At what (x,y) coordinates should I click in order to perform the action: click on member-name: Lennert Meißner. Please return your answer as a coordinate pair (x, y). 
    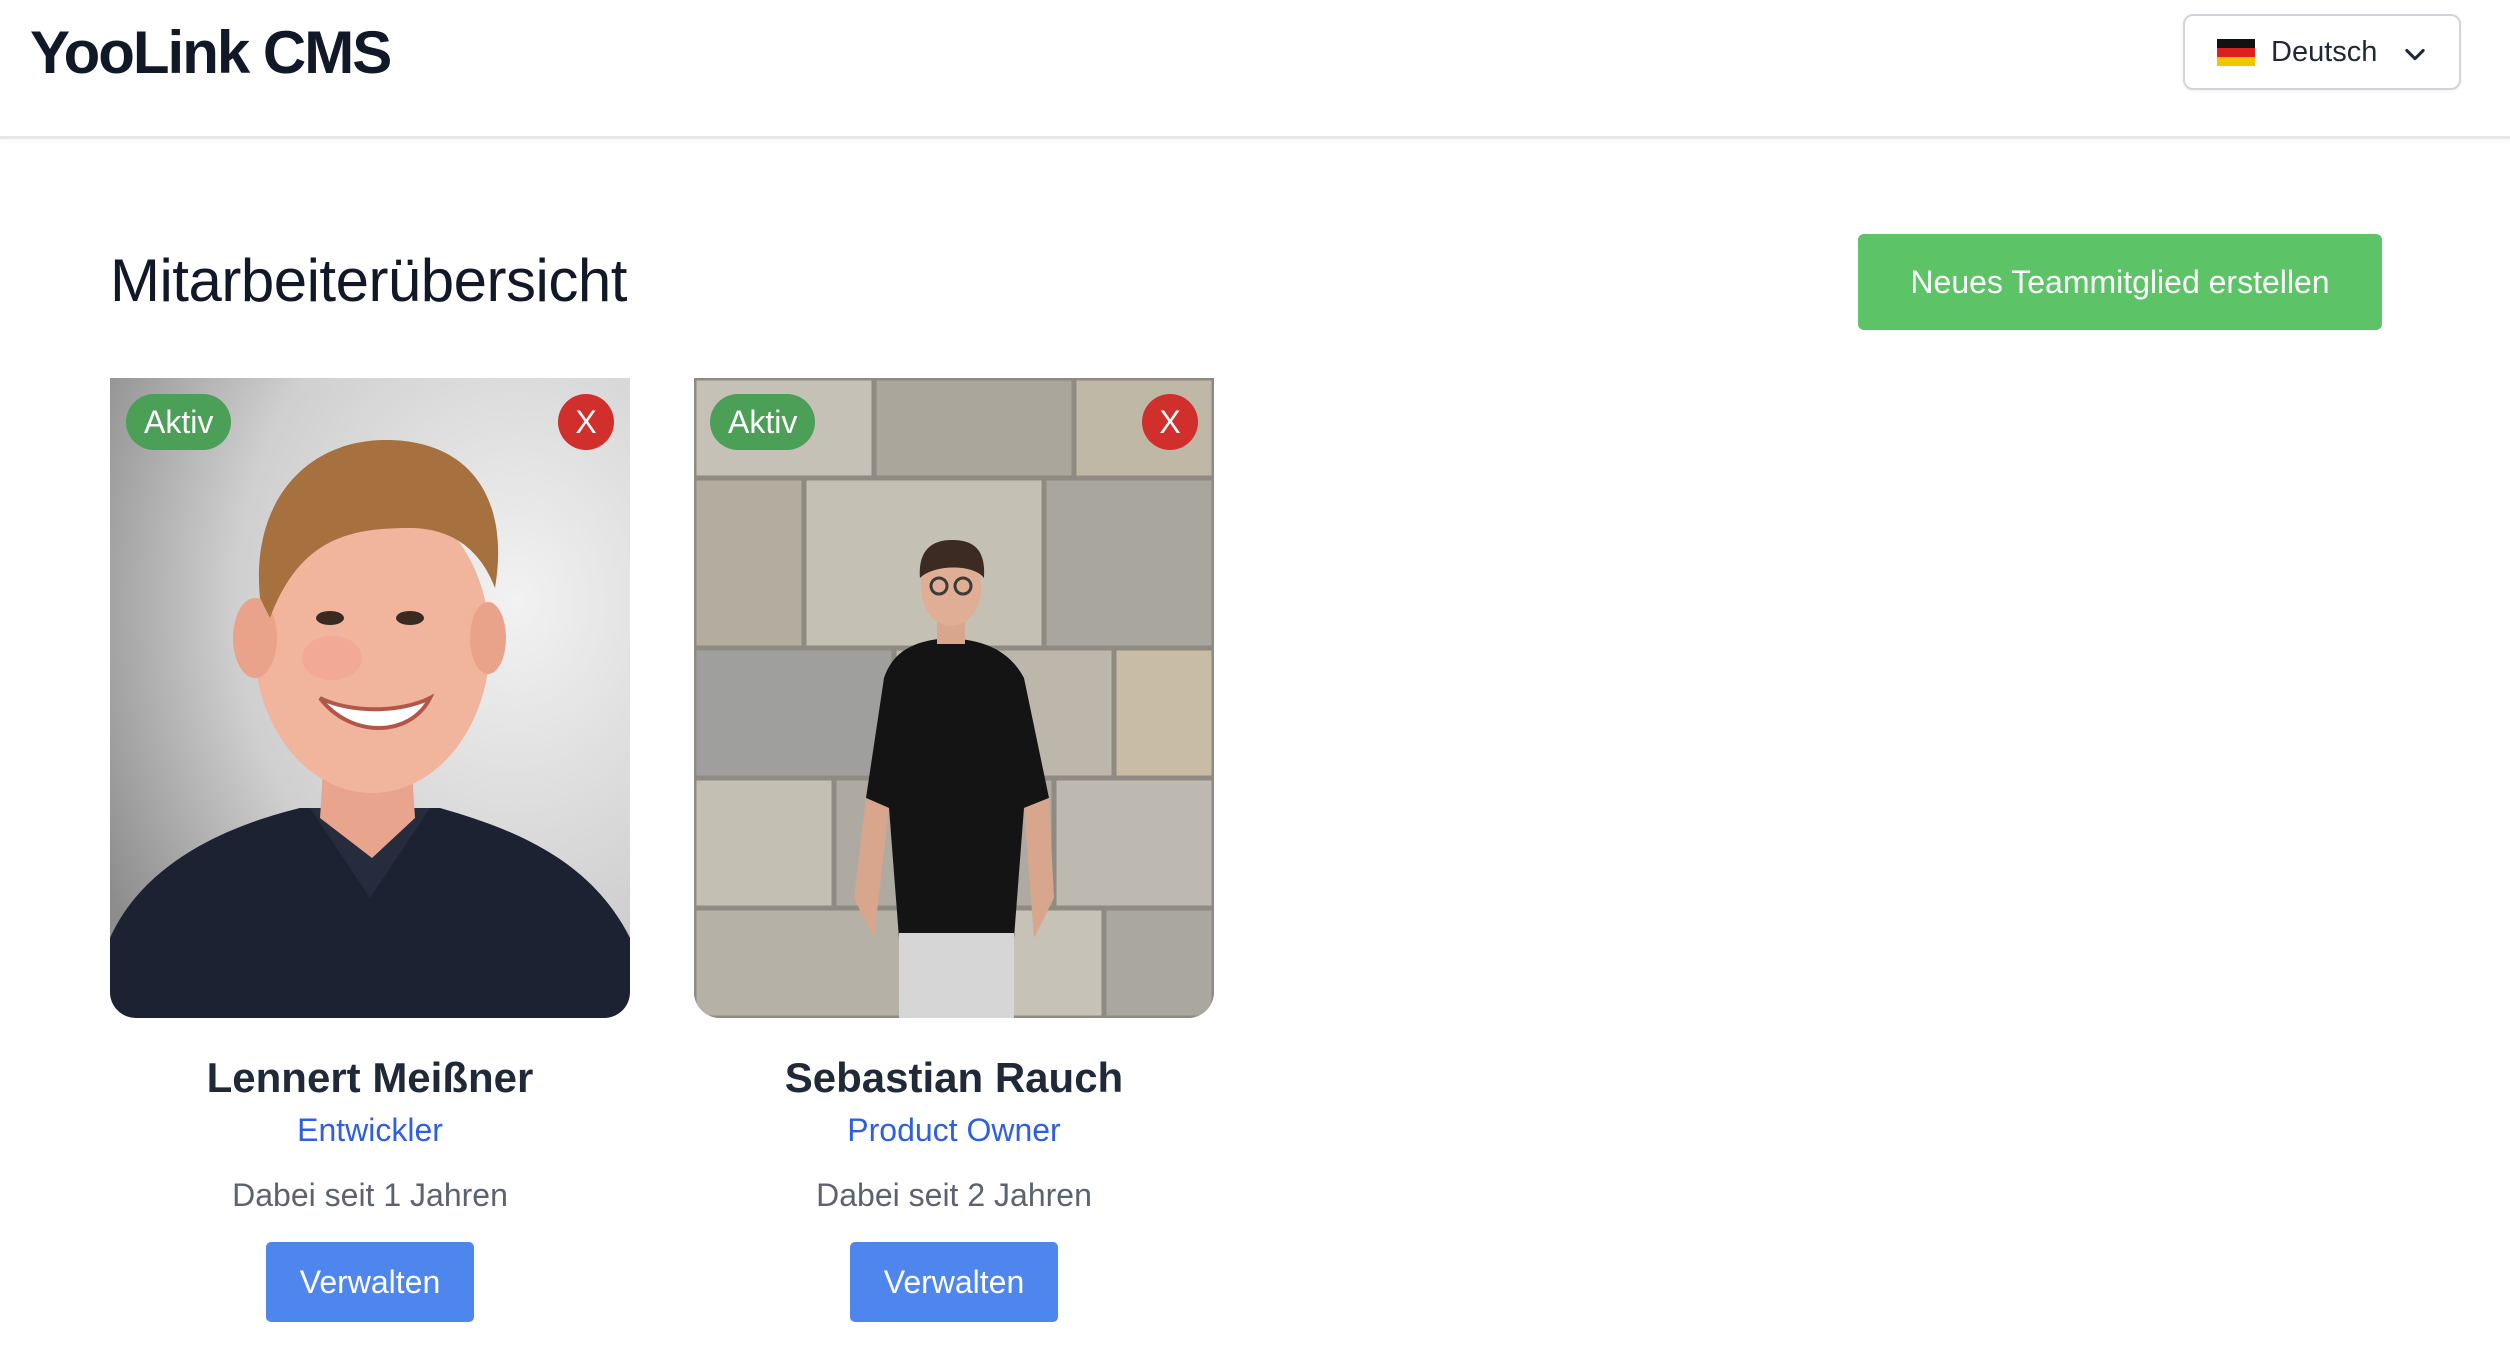
    Looking at the image, I should click on (370, 1077).